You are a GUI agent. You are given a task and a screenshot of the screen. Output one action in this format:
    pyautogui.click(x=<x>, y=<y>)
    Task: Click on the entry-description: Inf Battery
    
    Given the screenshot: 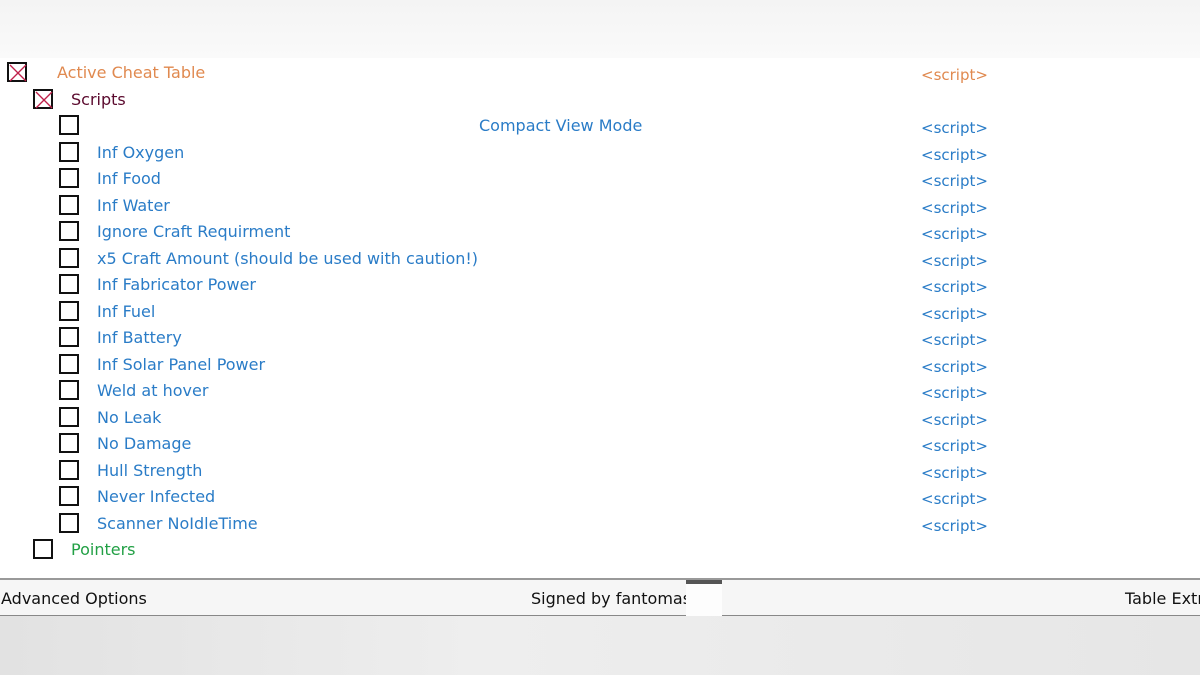 What is the action you would take?
    pyautogui.click(x=139, y=337)
    